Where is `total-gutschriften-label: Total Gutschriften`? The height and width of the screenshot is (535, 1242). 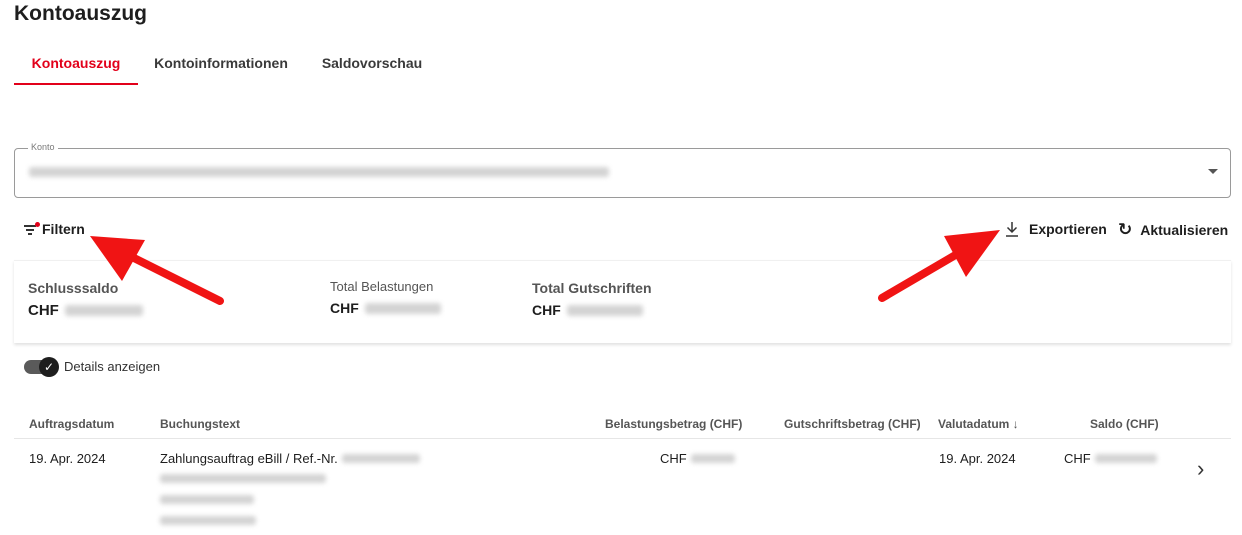 total-gutschriften-label: Total Gutschriften is located at coordinates (592, 288).